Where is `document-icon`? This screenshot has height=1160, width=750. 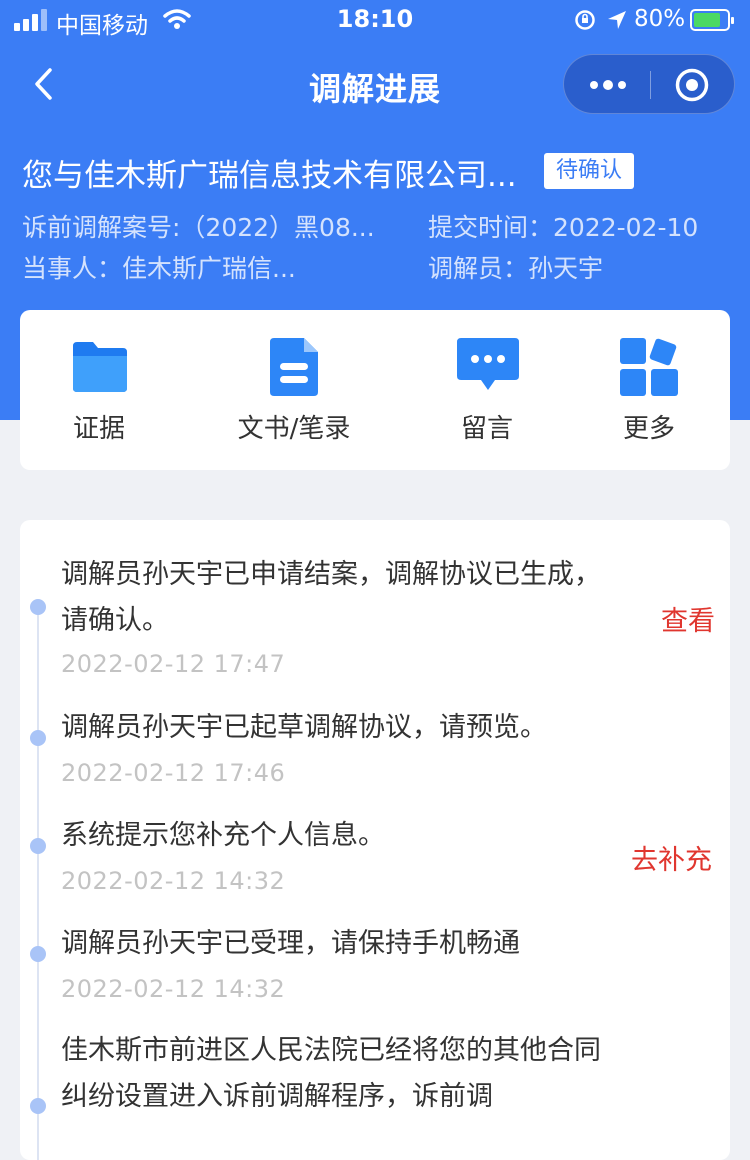
document-icon is located at coordinates (294, 367).